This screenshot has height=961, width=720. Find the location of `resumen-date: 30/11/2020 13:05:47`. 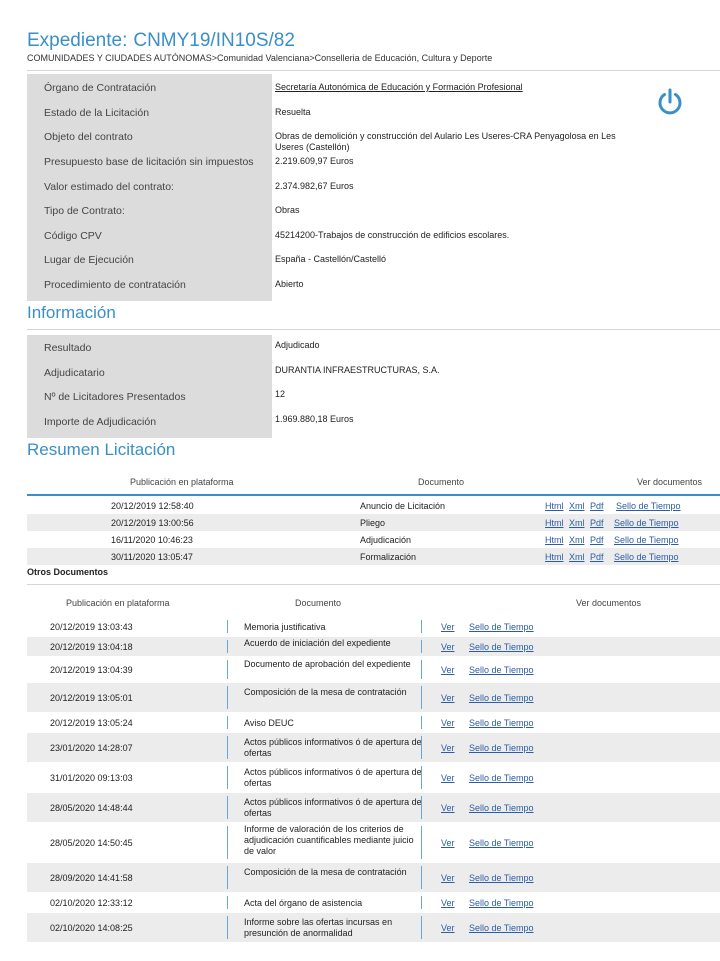

resumen-date: 30/11/2020 13:05:47 is located at coordinates (152, 557).